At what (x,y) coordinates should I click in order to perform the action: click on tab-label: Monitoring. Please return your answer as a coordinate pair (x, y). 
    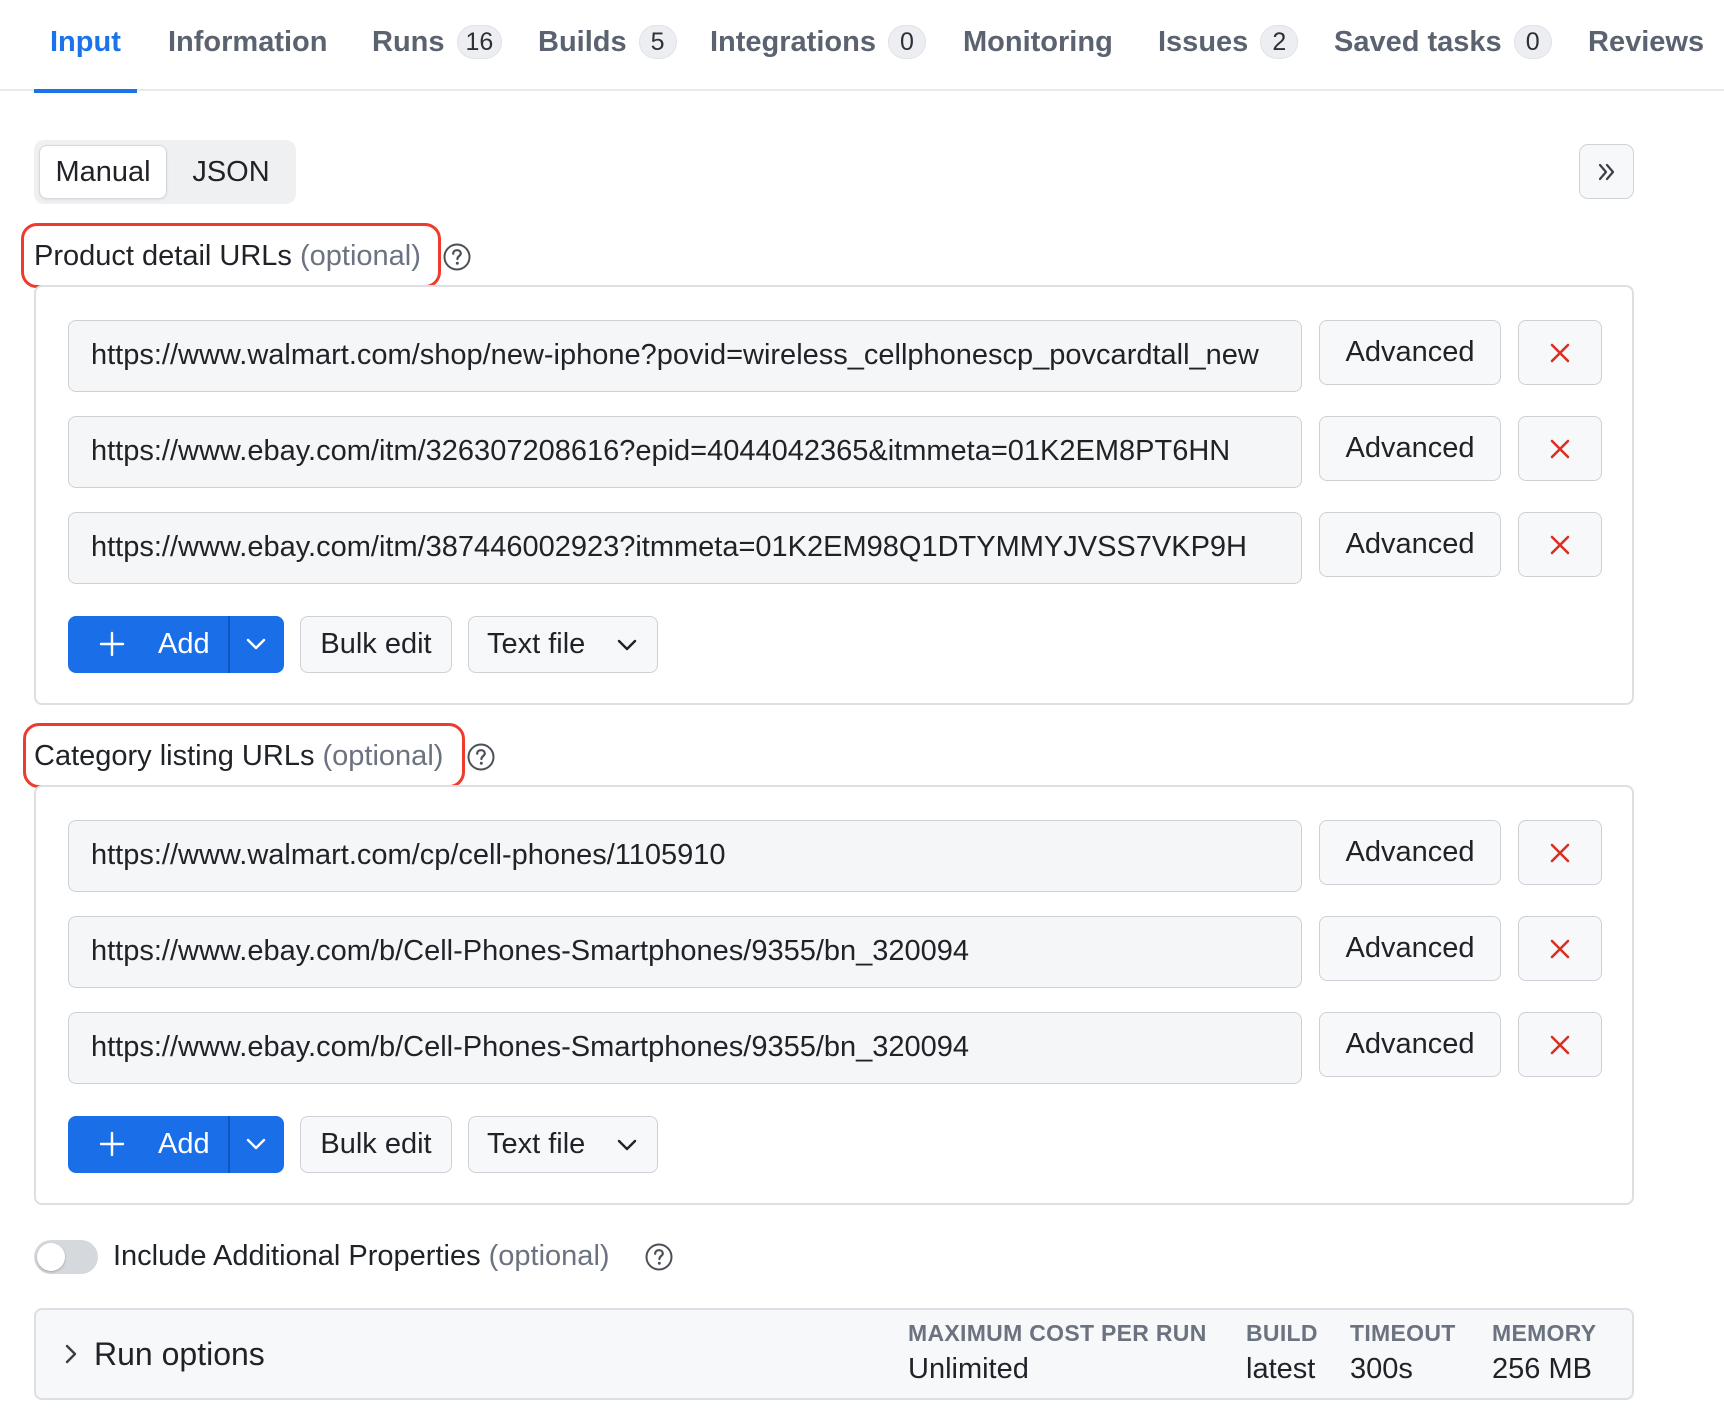
    Looking at the image, I should click on (1038, 42).